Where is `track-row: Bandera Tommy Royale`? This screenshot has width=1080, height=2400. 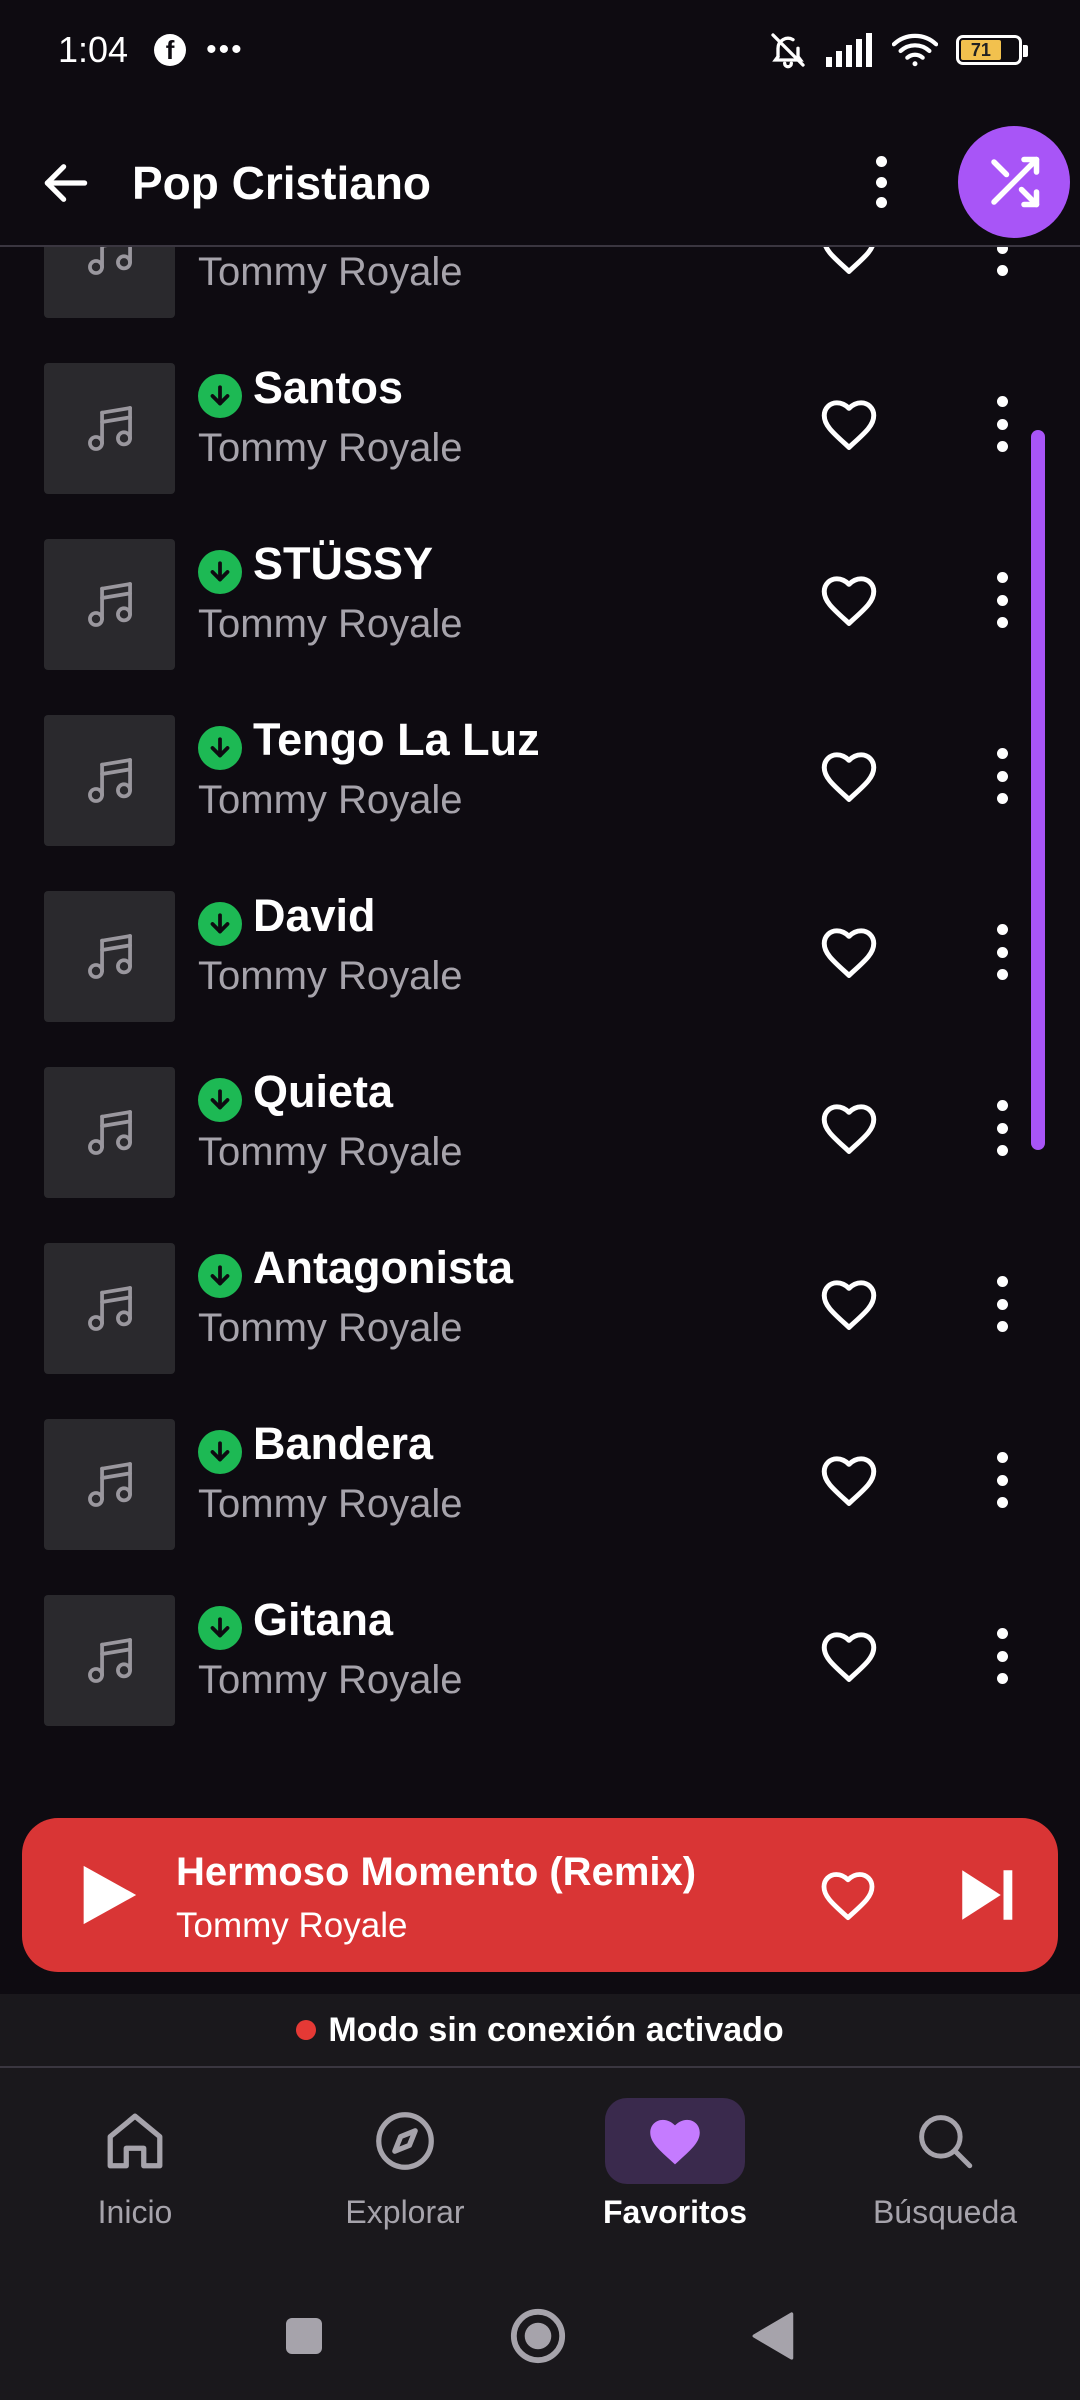 track-row: Bandera Tommy Royale is located at coordinates (540, 1480).